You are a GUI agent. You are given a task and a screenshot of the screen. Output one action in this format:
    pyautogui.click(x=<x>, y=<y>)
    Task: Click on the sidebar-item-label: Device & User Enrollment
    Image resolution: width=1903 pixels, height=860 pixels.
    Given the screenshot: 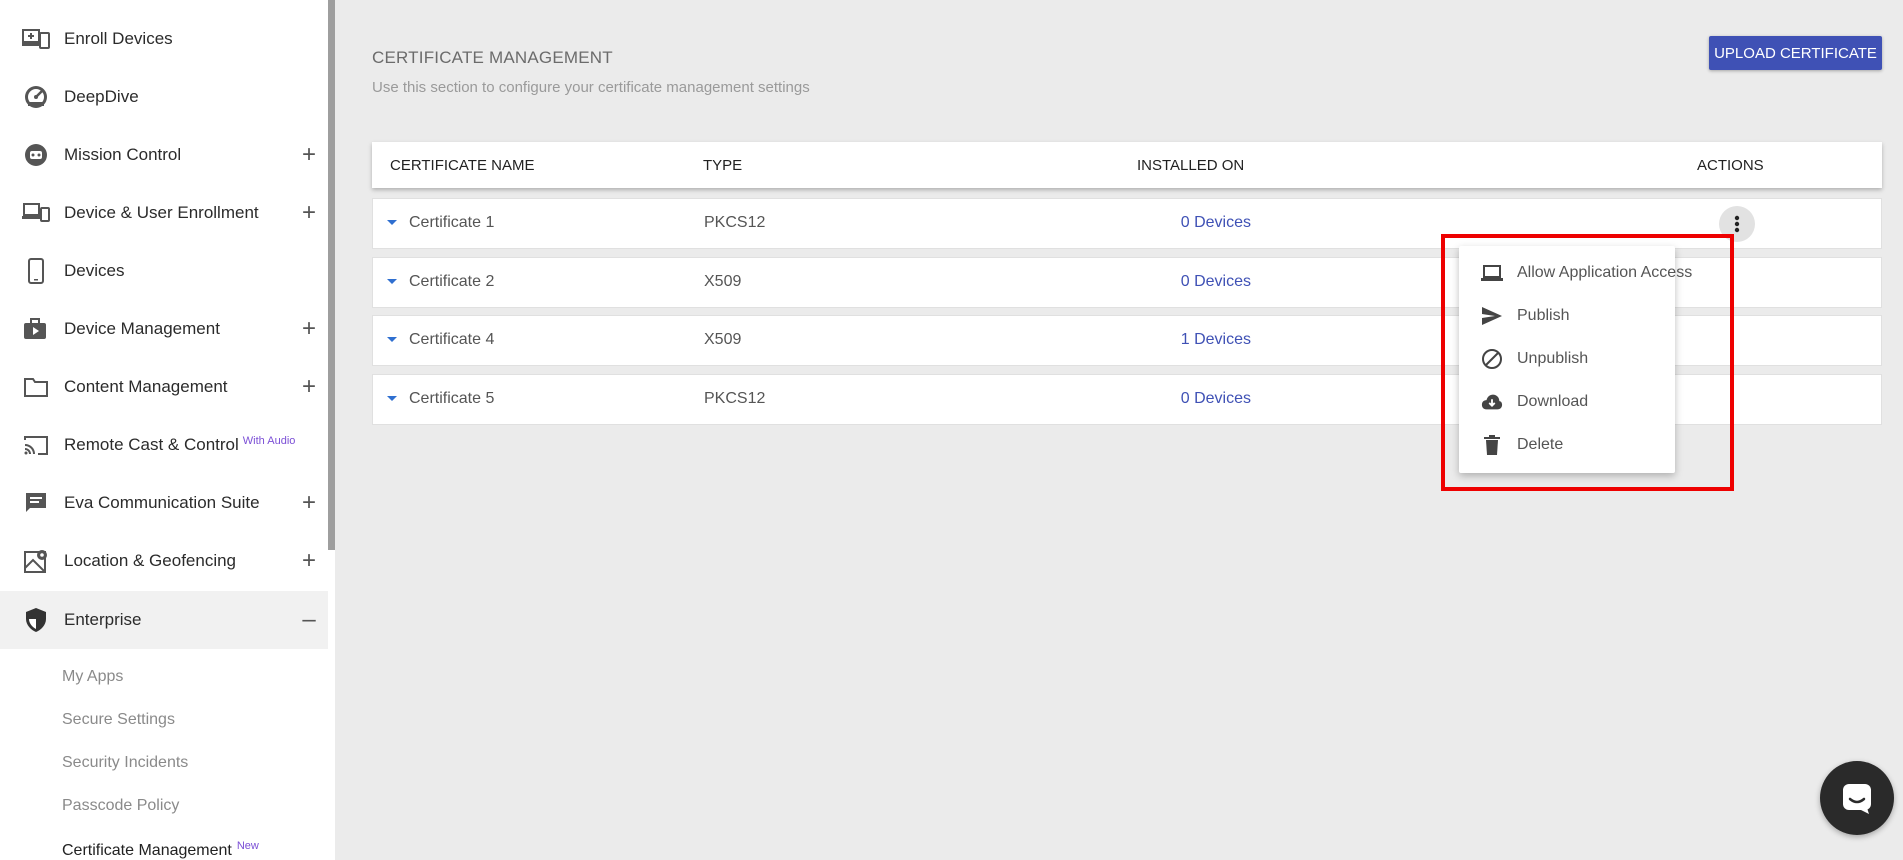 What is the action you would take?
    pyautogui.click(x=161, y=212)
    